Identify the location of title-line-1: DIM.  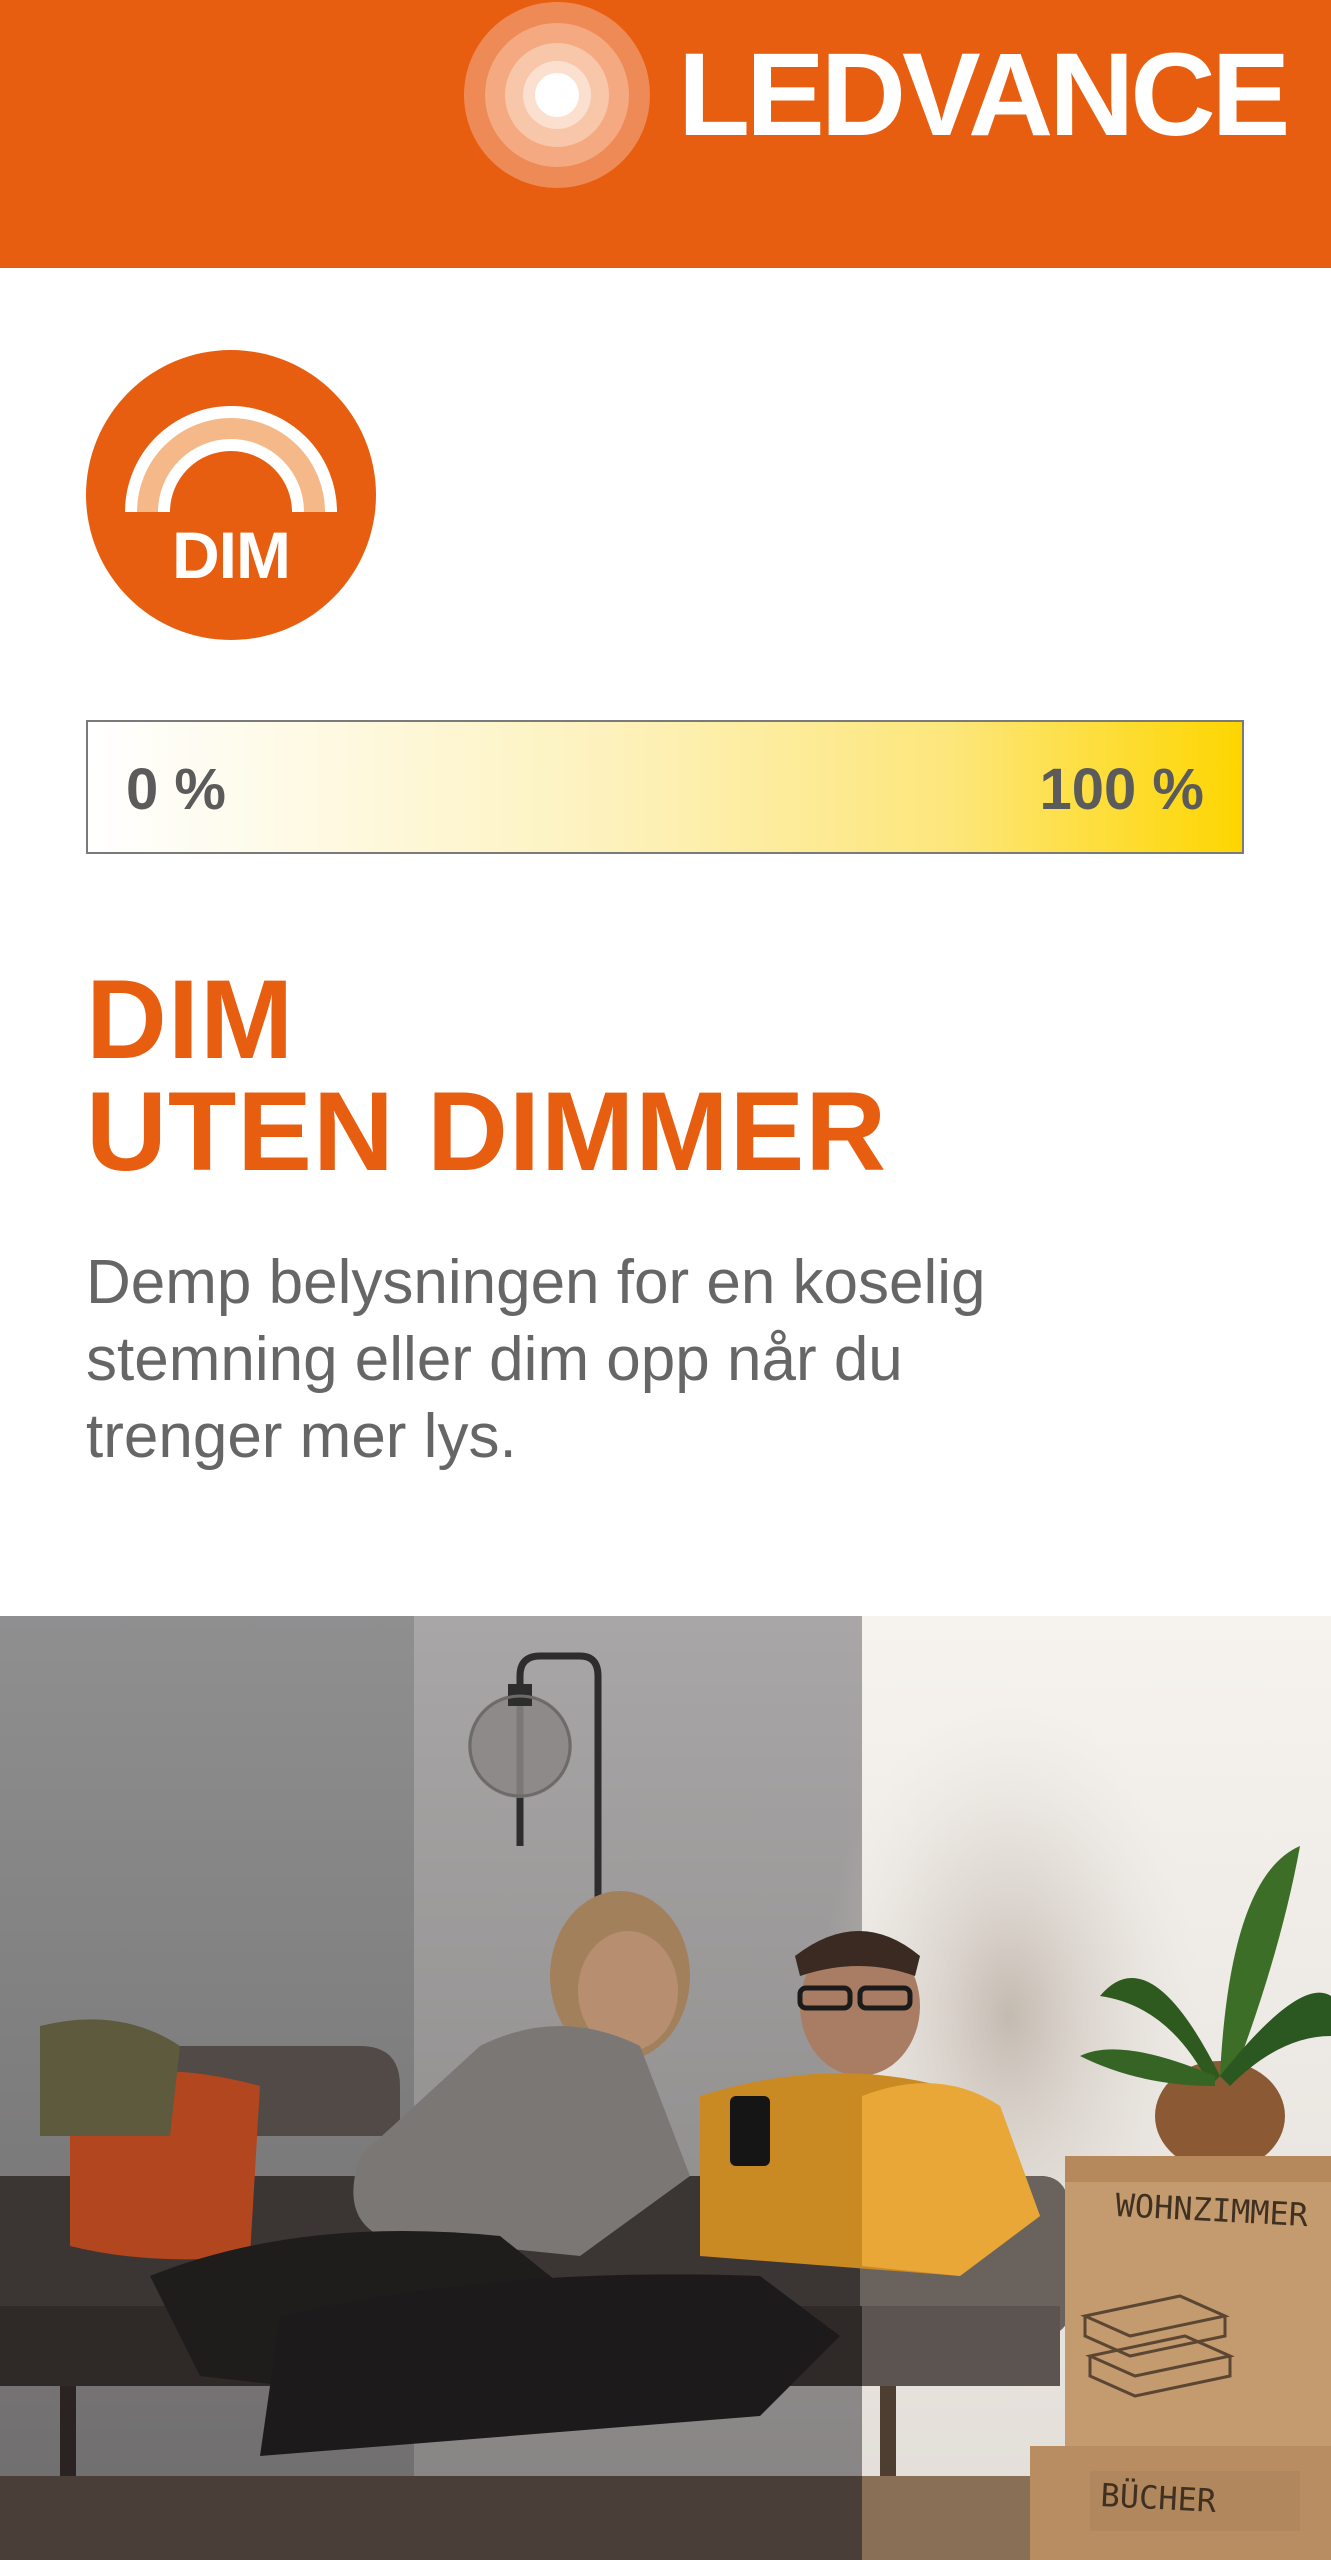
(190, 1019).